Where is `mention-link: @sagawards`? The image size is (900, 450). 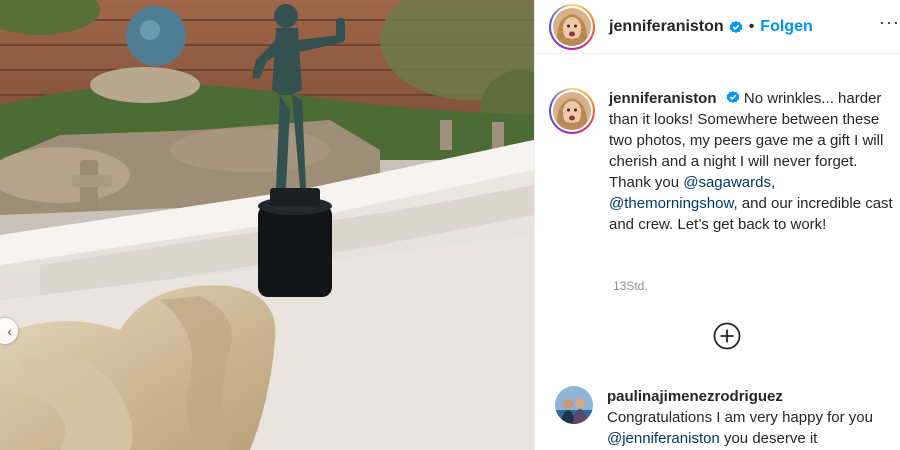
mention-link: @sagawards is located at coordinates (727, 182).